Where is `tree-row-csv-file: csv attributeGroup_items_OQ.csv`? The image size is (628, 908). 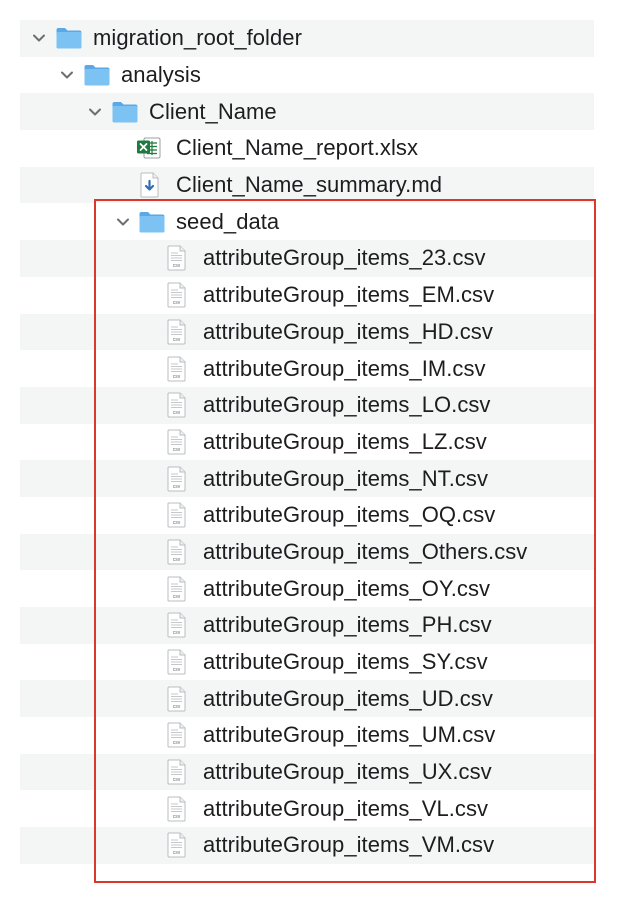
tree-row-csv-file: csv attributeGroup_items_OQ.csv is located at coordinates (307, 515).